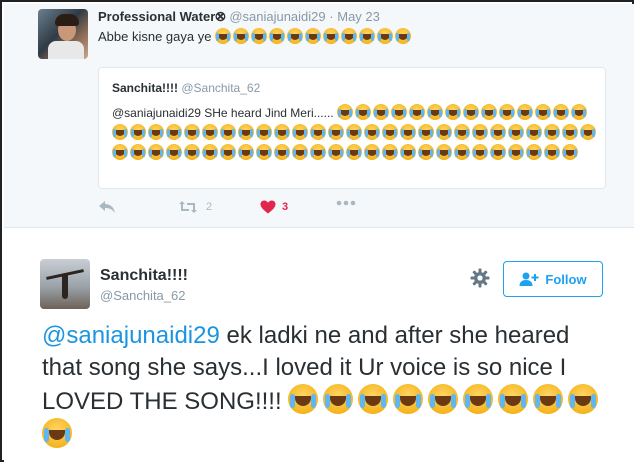  Describe the element at coordinates (144, 276) in the screenshot. I see `author-name: Sanchita!!!!` at that location.